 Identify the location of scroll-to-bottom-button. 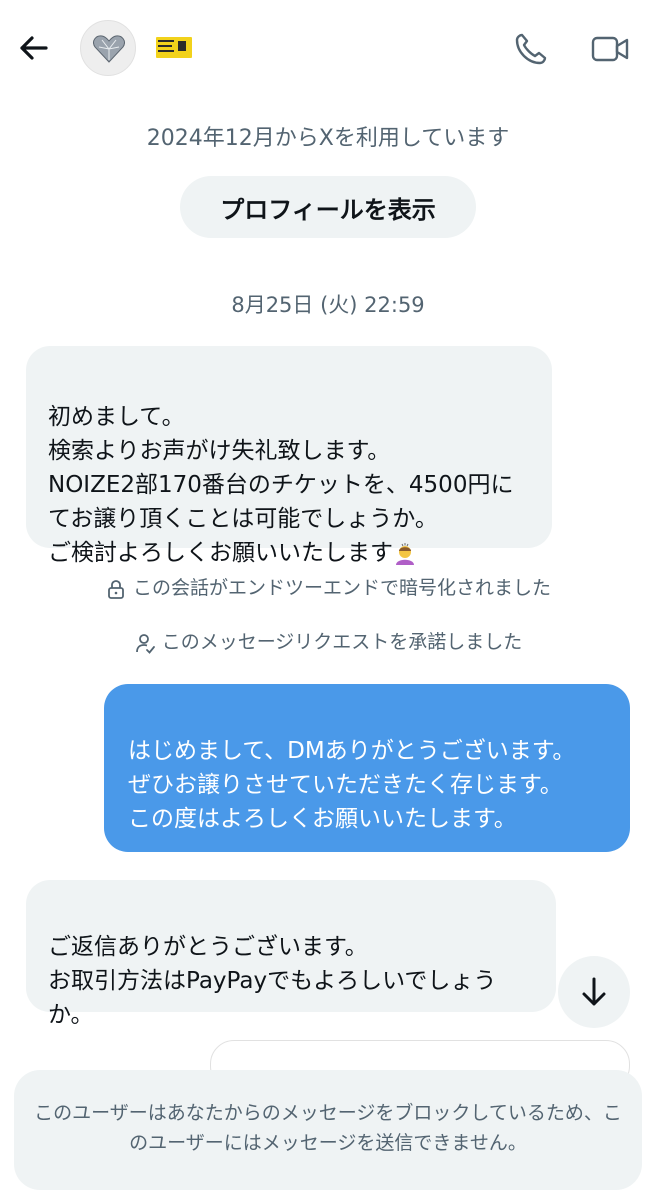
(594, 992).